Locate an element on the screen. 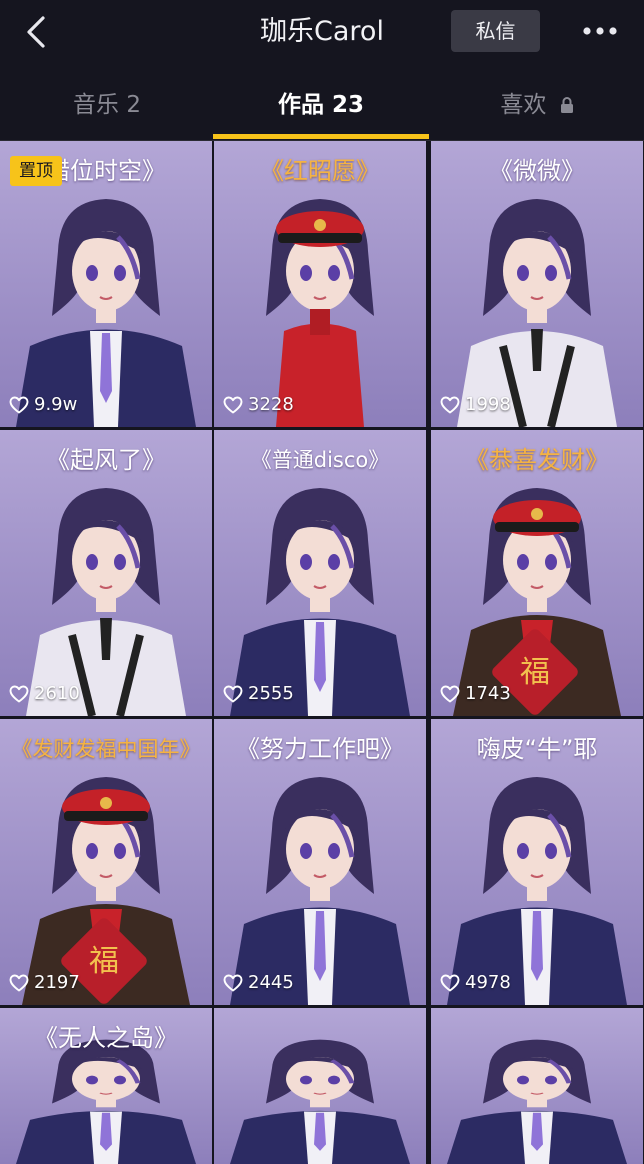 This screenshot has width=644, height=1164. work-tile: 《起风了》 2610 is located at coordinates (106, 573).